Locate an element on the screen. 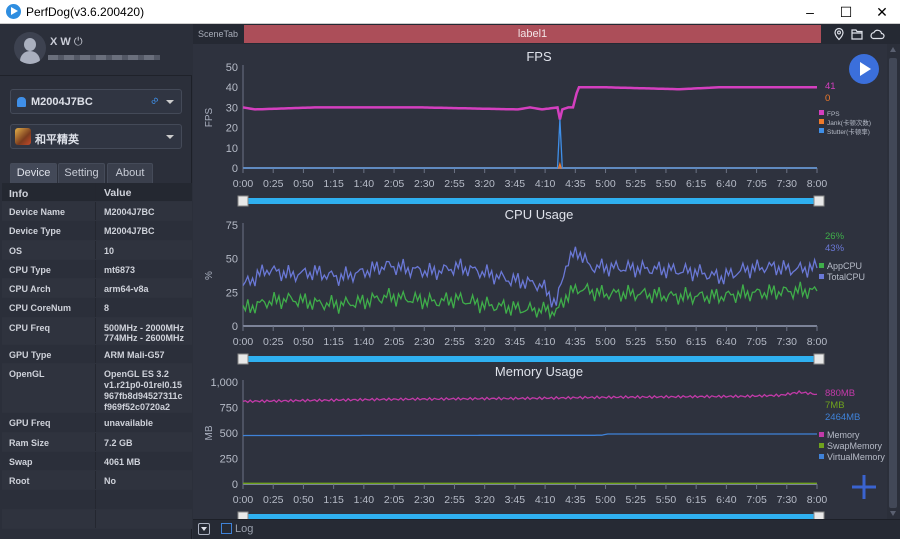 Image resolution: width=900 pixels, height=539 pixels. info-value: mt6873 is located at coordinates (120, 269).